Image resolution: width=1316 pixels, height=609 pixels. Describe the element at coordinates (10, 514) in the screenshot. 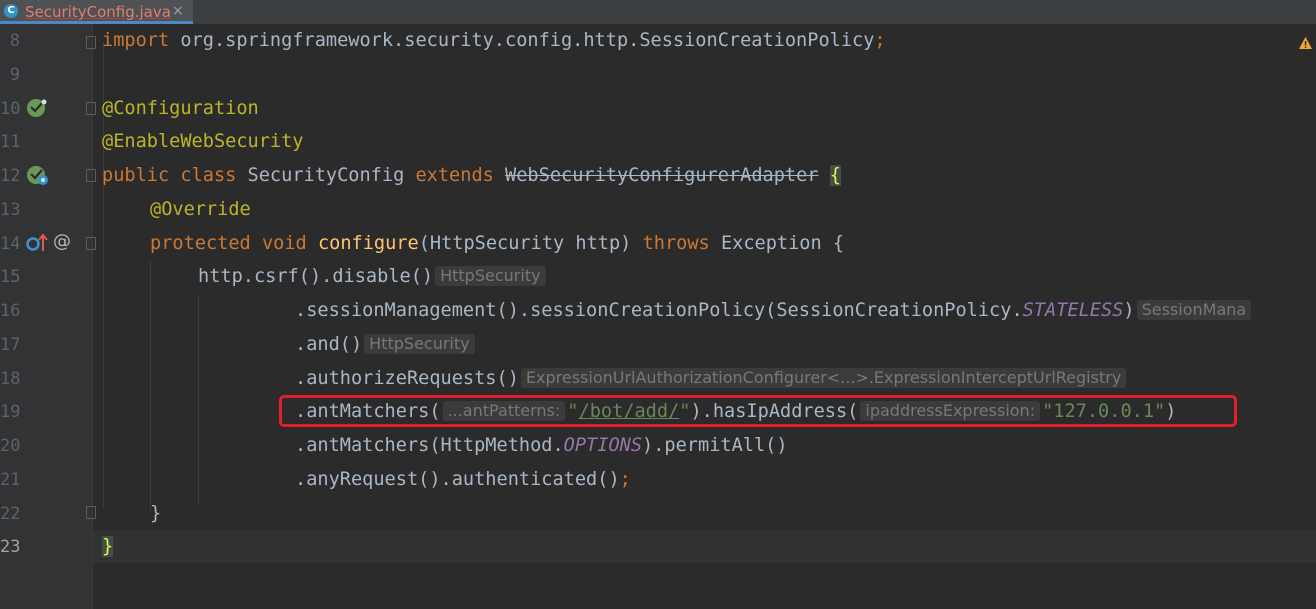

I see `line-number: 22` at that location.